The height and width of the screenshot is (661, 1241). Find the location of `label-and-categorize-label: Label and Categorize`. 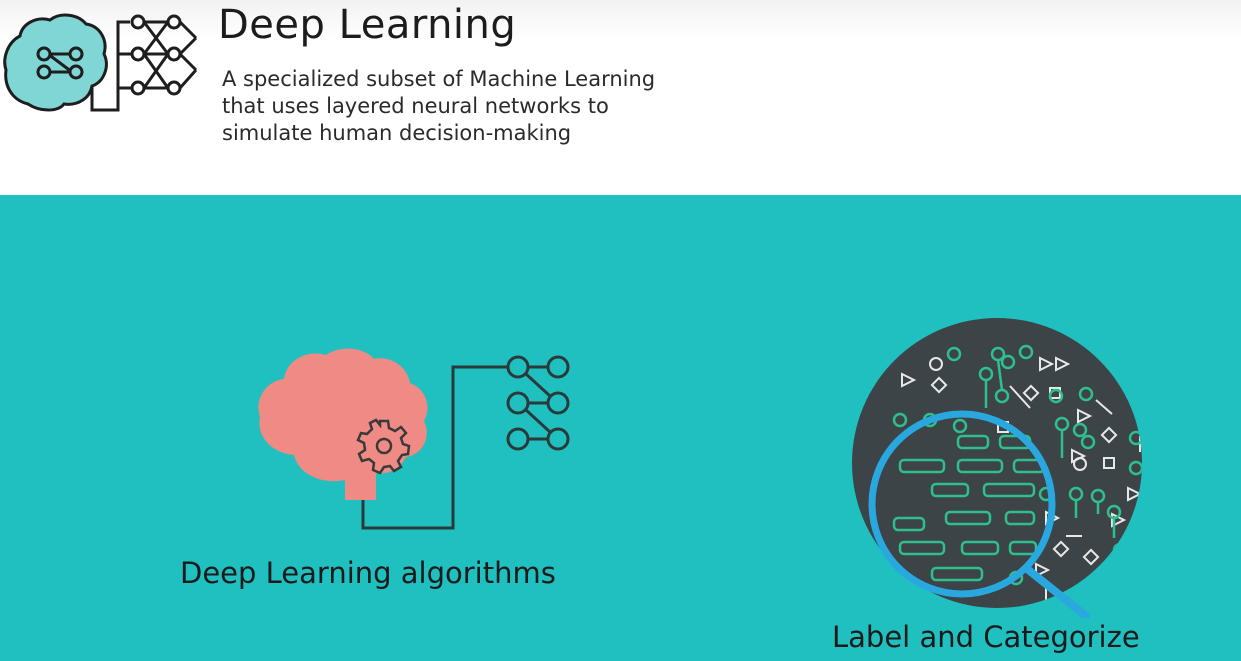

label-and-categorize-label: Label and Categorize is located at coordinates (986, 637).